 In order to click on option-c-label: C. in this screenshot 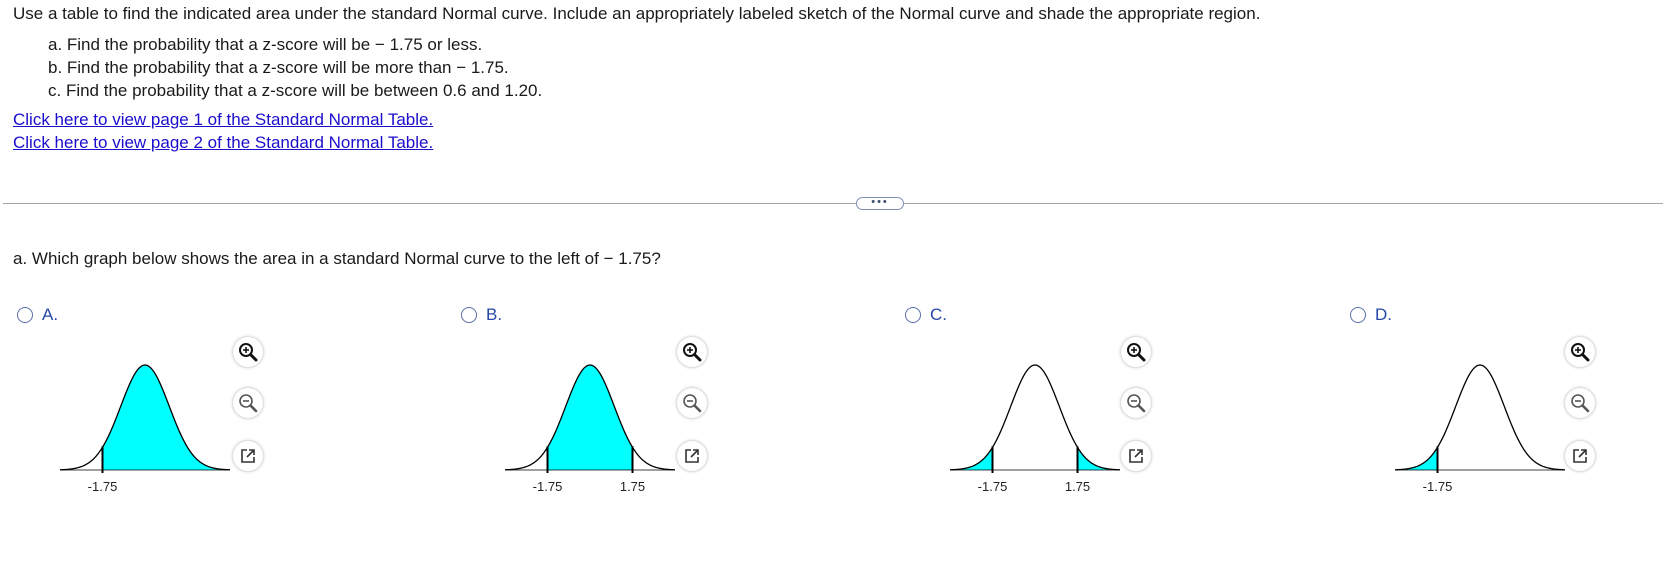, I will do `click(938, 314)`.